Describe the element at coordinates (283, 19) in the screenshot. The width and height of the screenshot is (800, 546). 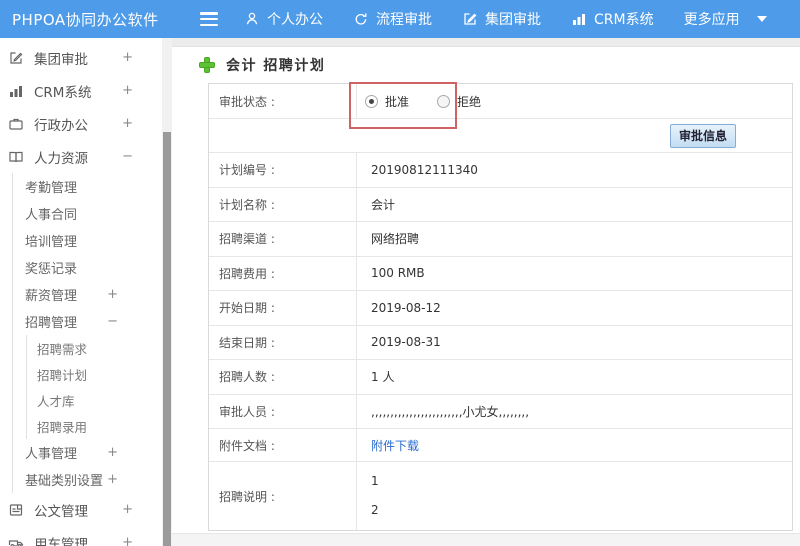
I see `nav-personal-office: 个人办公` at that location.